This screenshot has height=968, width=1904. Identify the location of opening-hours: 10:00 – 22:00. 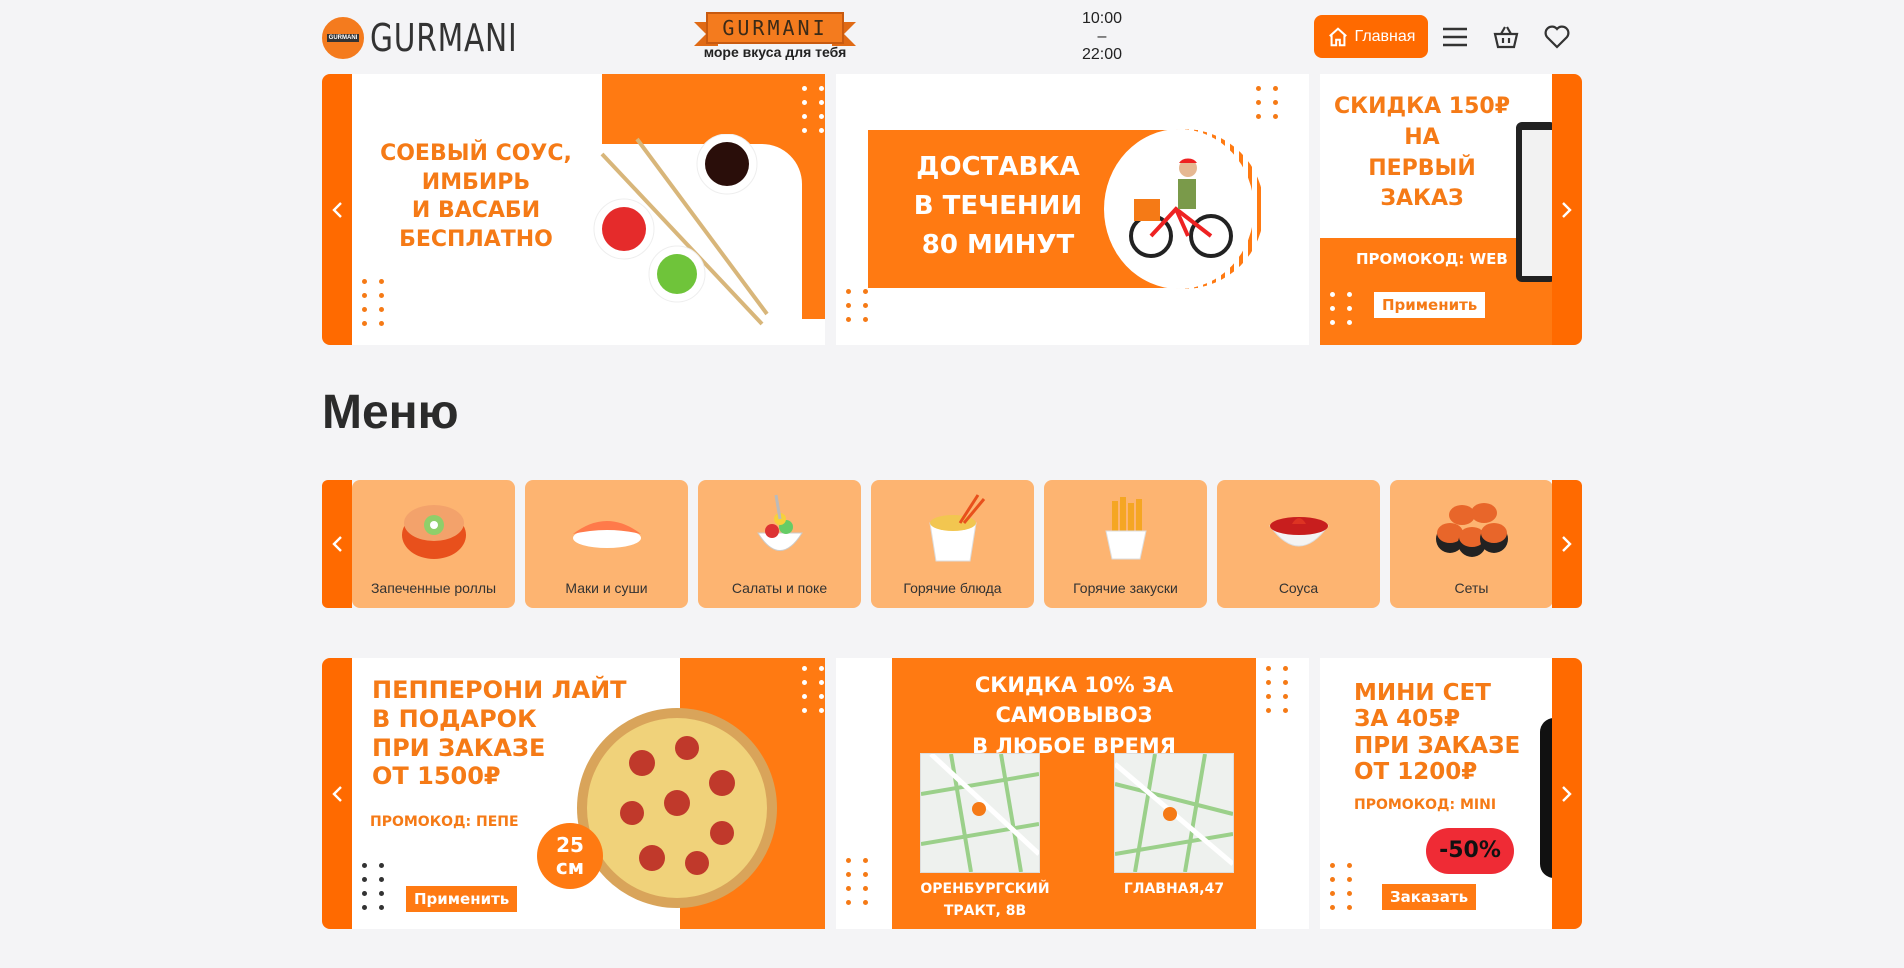
(1102, 37).